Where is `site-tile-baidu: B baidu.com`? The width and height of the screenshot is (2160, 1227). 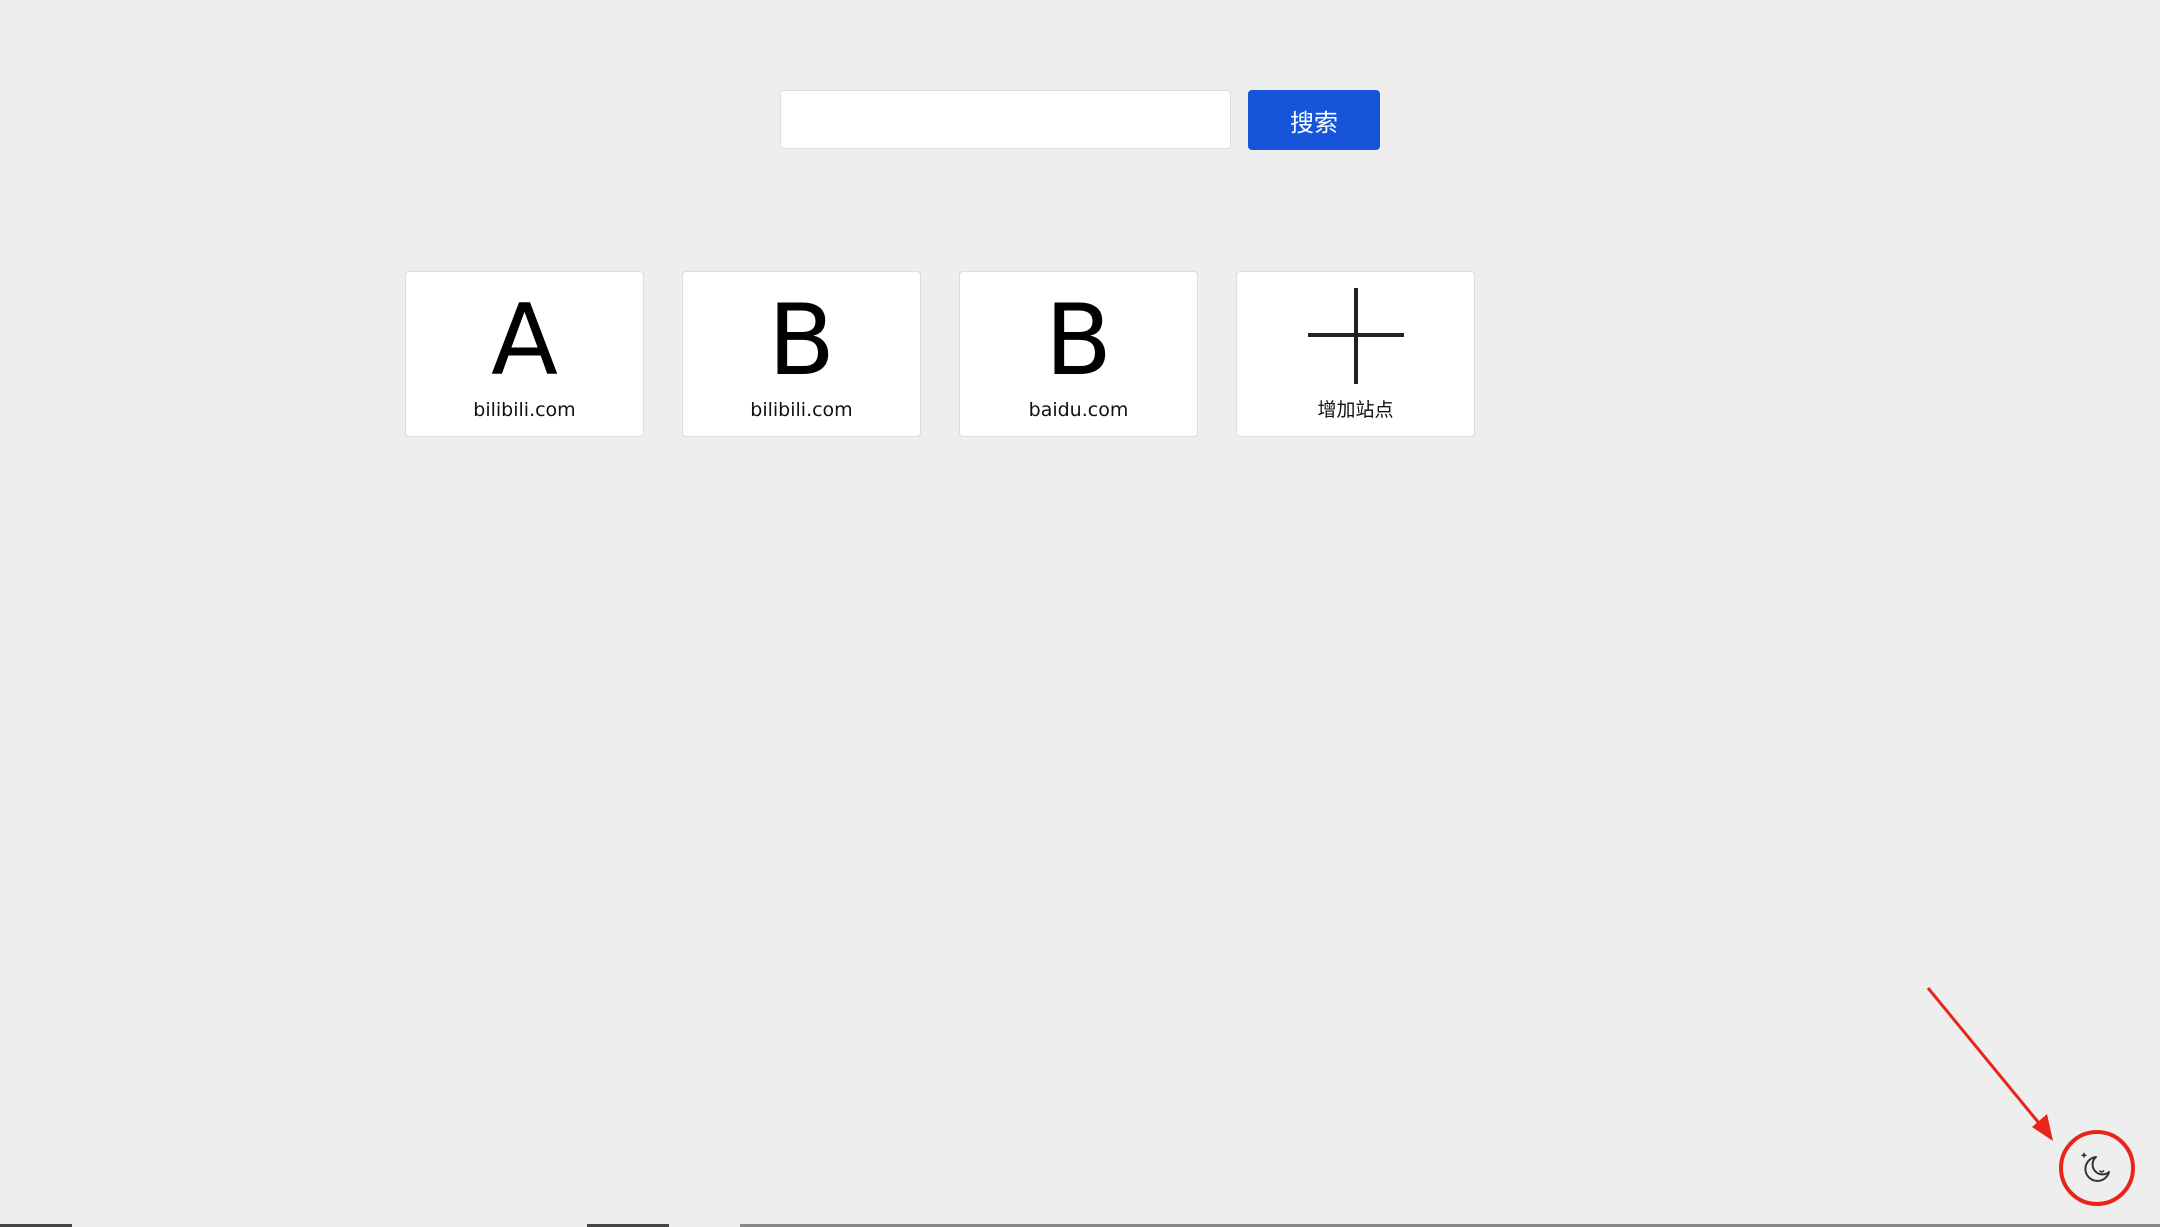
site-tile-baidu: B baidu.com is located at coordinates (1078, 354).